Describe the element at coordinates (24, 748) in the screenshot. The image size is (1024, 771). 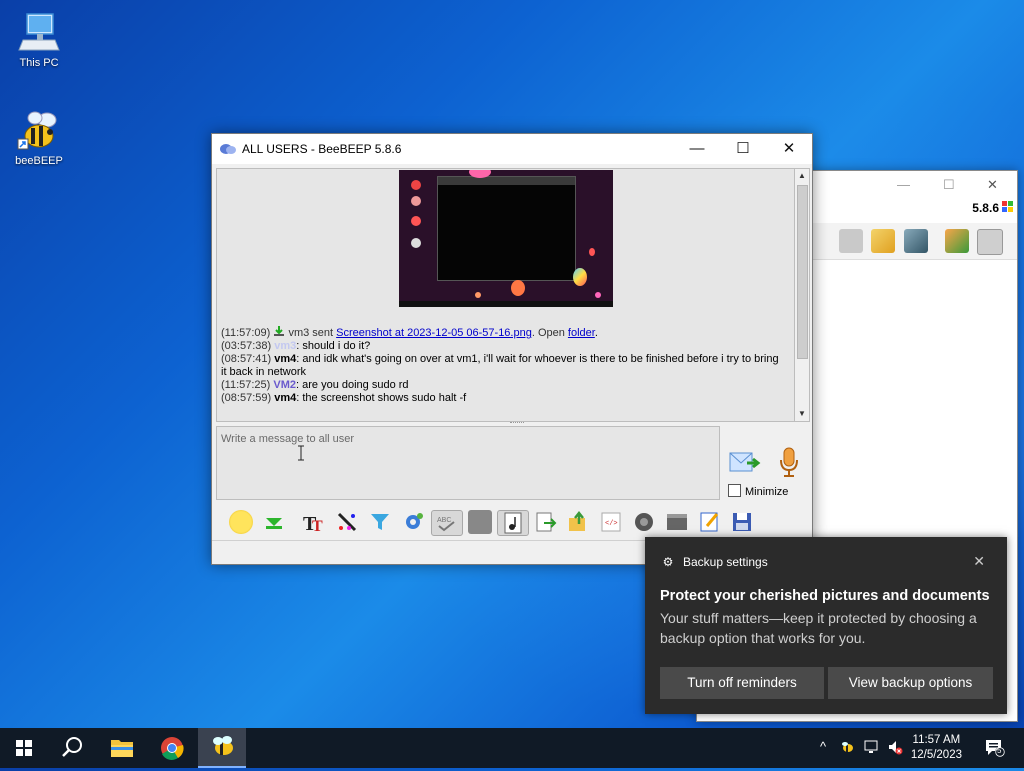
I see `start-button` at that location.